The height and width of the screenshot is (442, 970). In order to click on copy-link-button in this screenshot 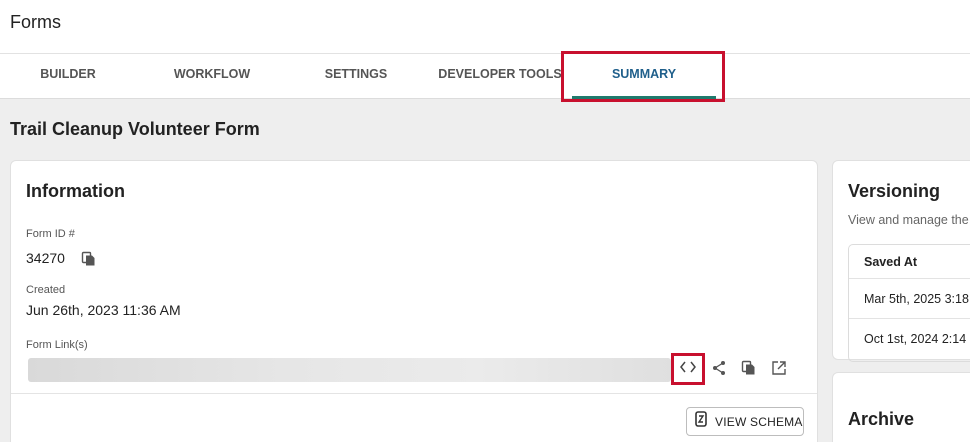, I will do `click(749, 370)`.